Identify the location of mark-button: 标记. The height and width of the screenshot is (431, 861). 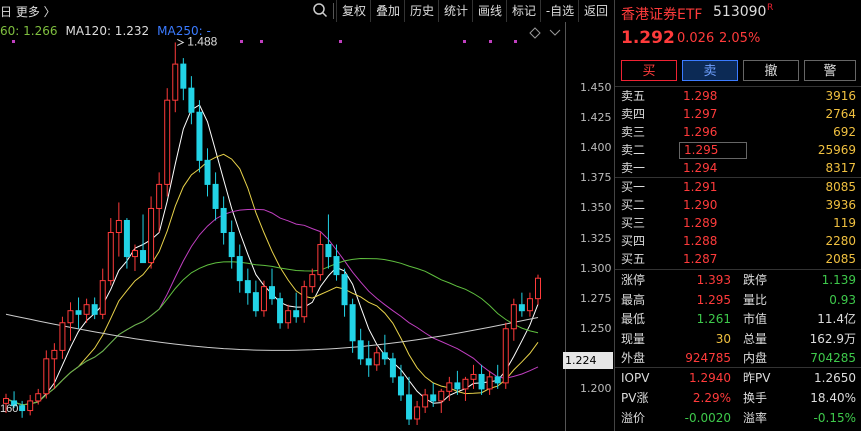
(523, 11).